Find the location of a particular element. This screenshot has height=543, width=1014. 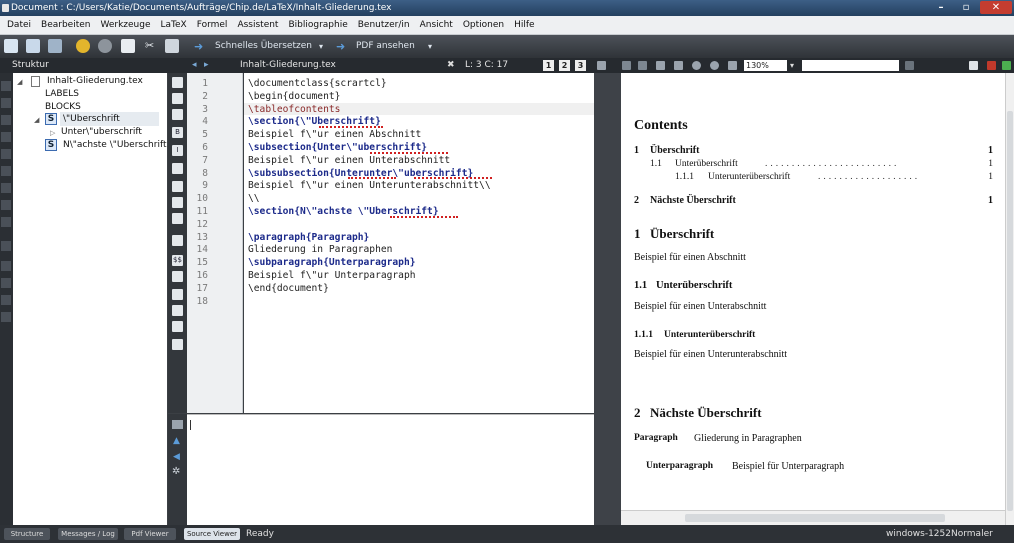

code-line: \subparagraph{Unterparagraph} is located at coordinates (332, 263).